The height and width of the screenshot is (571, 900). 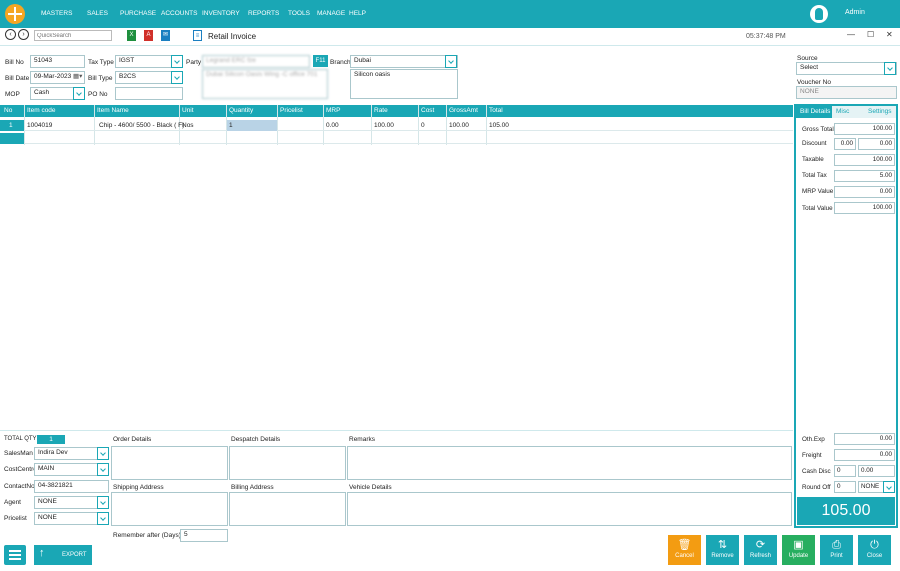 I want to click on menu-help: HELP, so click(x=357, y=13).